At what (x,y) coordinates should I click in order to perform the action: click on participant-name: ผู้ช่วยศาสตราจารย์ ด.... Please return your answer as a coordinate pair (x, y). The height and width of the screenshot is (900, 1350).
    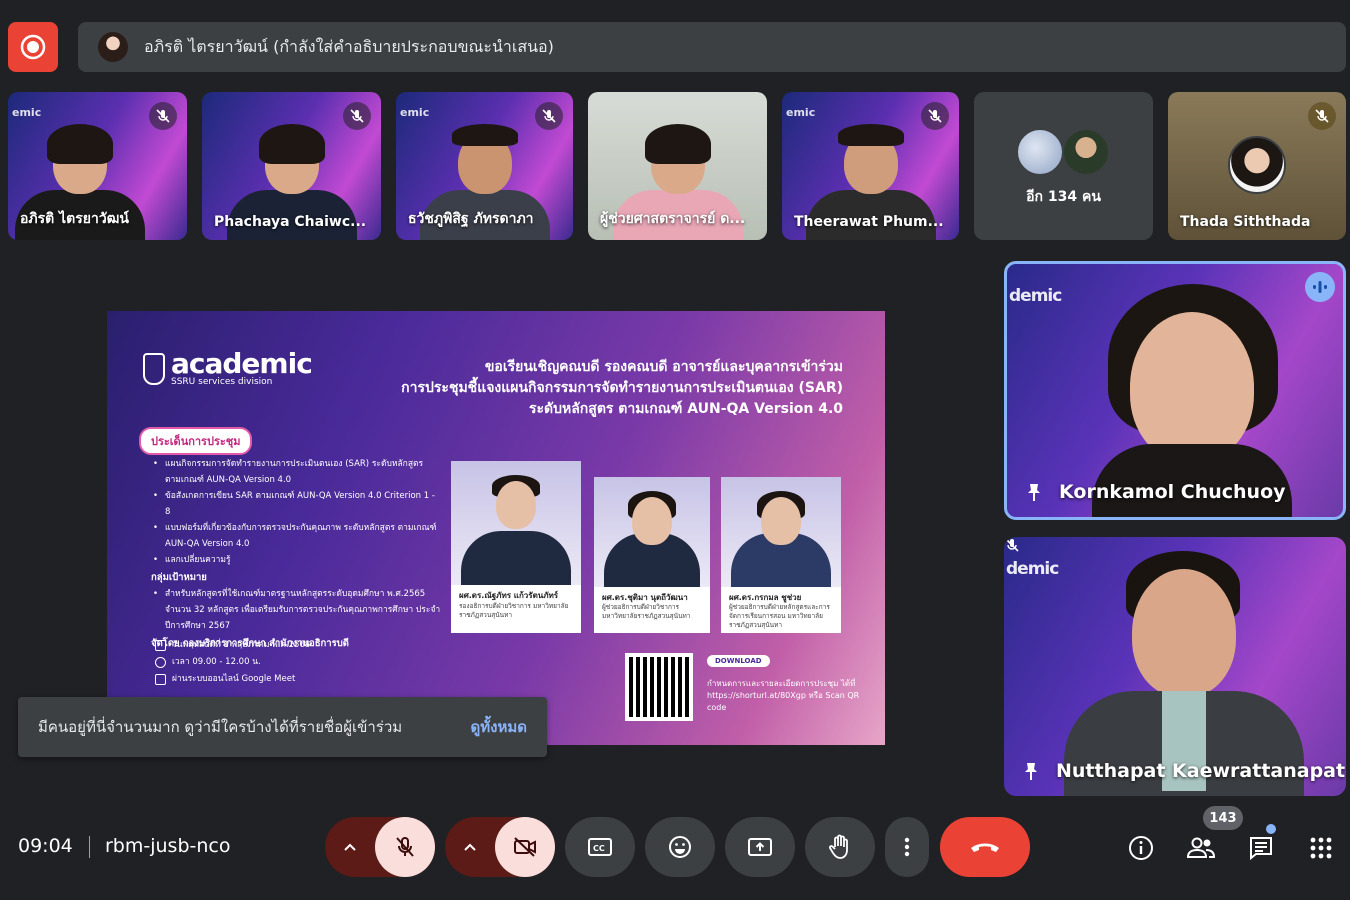
    Looking at the image, I should click on (673, 219).